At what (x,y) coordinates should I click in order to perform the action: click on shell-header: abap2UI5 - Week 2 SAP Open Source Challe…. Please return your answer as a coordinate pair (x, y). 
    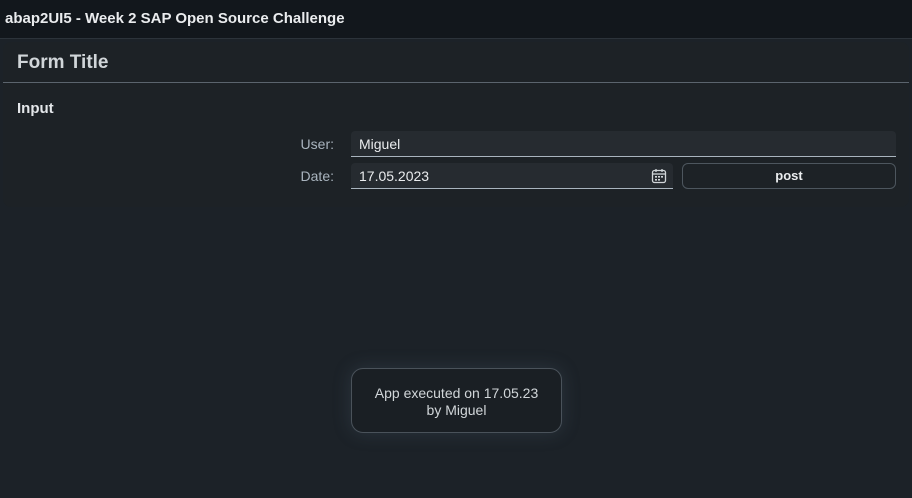
    Looking at the image, I should click on (456, 19).